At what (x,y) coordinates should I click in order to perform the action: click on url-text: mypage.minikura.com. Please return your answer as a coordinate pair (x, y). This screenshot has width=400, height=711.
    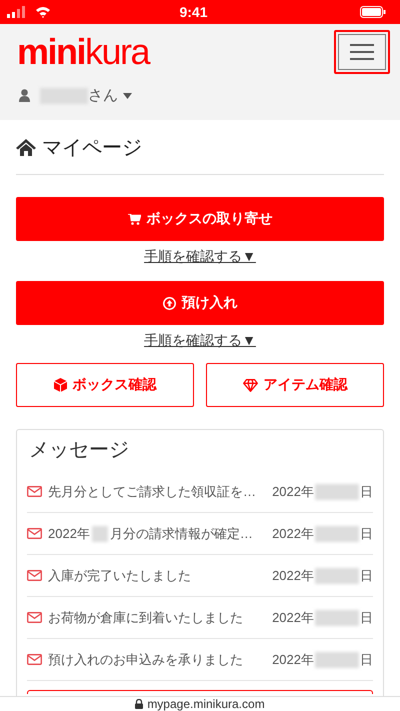
    Looking at the image, I should click on (206, 704).